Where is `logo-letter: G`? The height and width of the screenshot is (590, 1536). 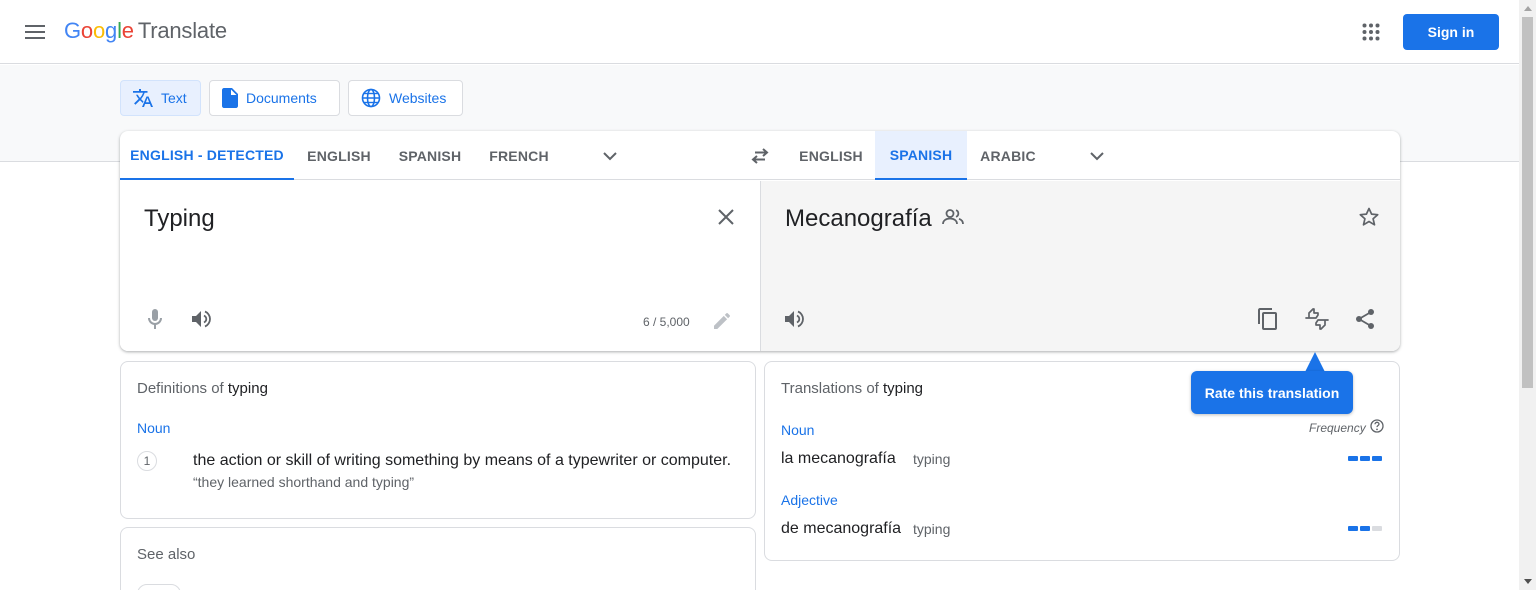 logo-letter: G is located at coordinates (72, 30).